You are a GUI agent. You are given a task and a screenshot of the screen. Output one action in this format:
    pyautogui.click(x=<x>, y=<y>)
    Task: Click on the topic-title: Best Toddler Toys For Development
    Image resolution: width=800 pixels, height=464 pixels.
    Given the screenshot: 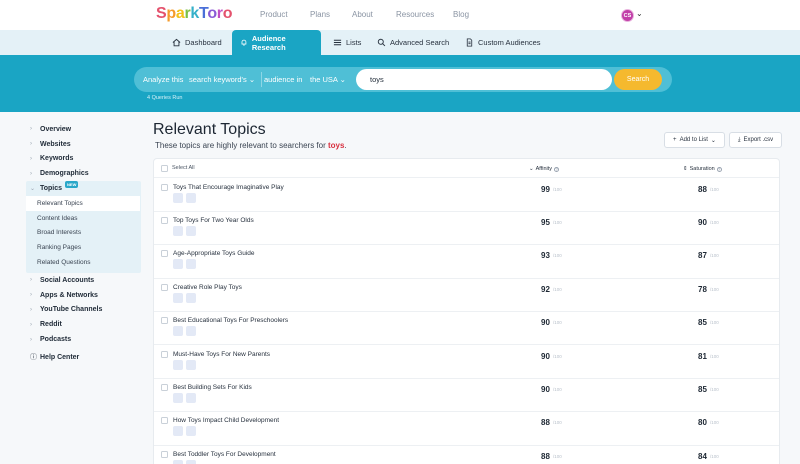 What is the action you would take?
    pyautogui.click(x=224, y=454)
    